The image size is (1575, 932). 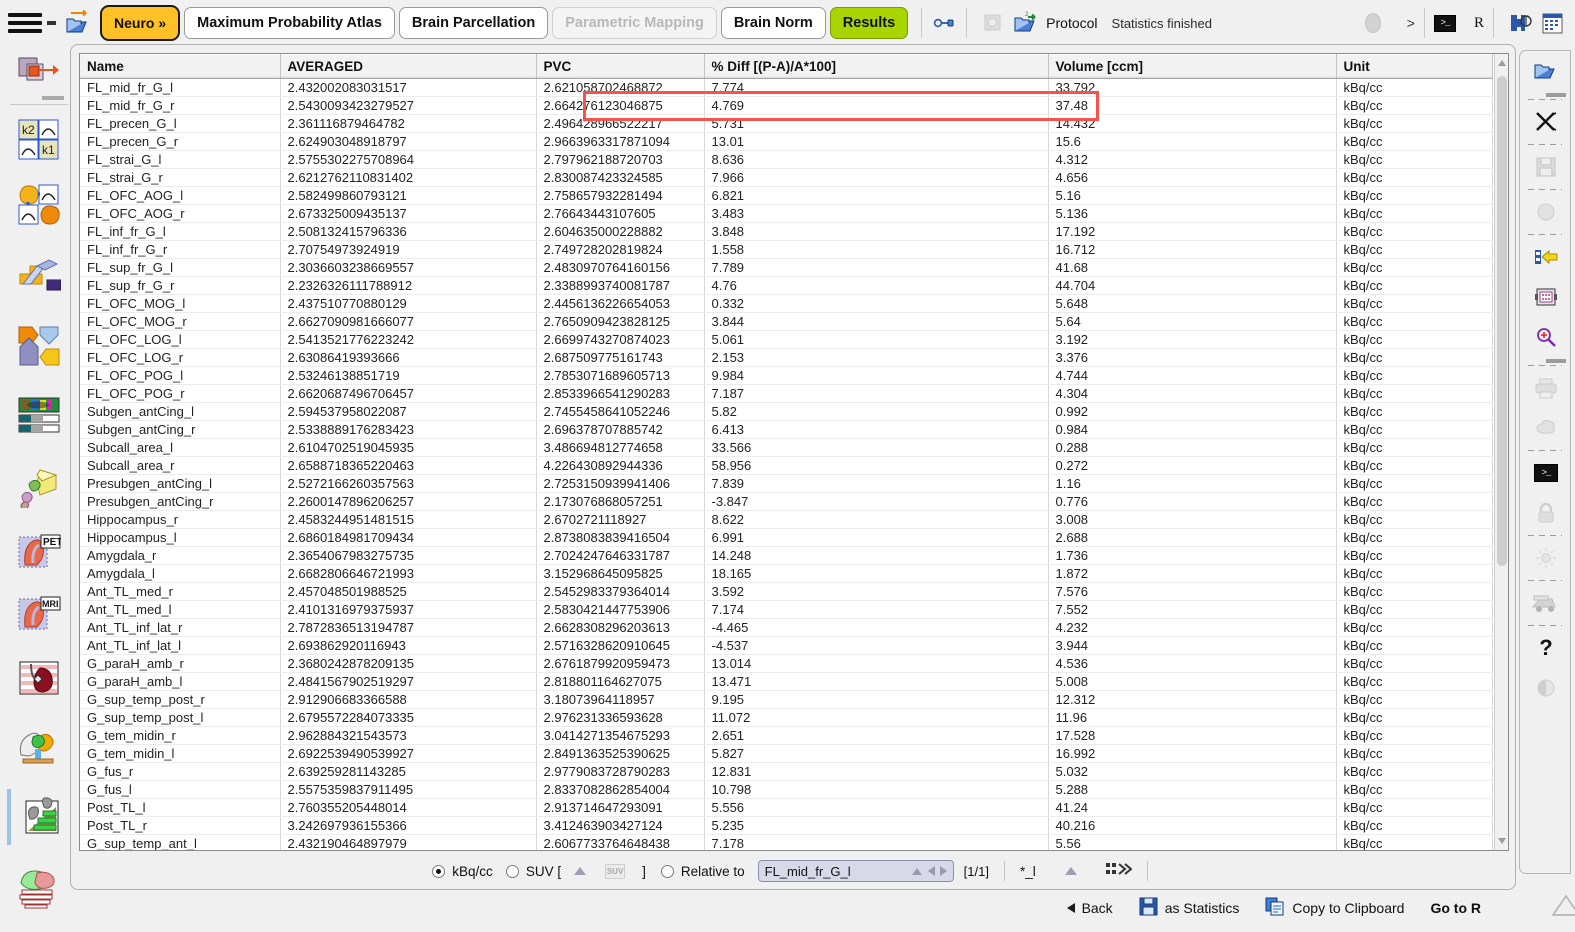 What do you see at coordinates (620, 66) in the screenshot?
I see `column-header-pvc: PVC` at bounding box center [620, 66].